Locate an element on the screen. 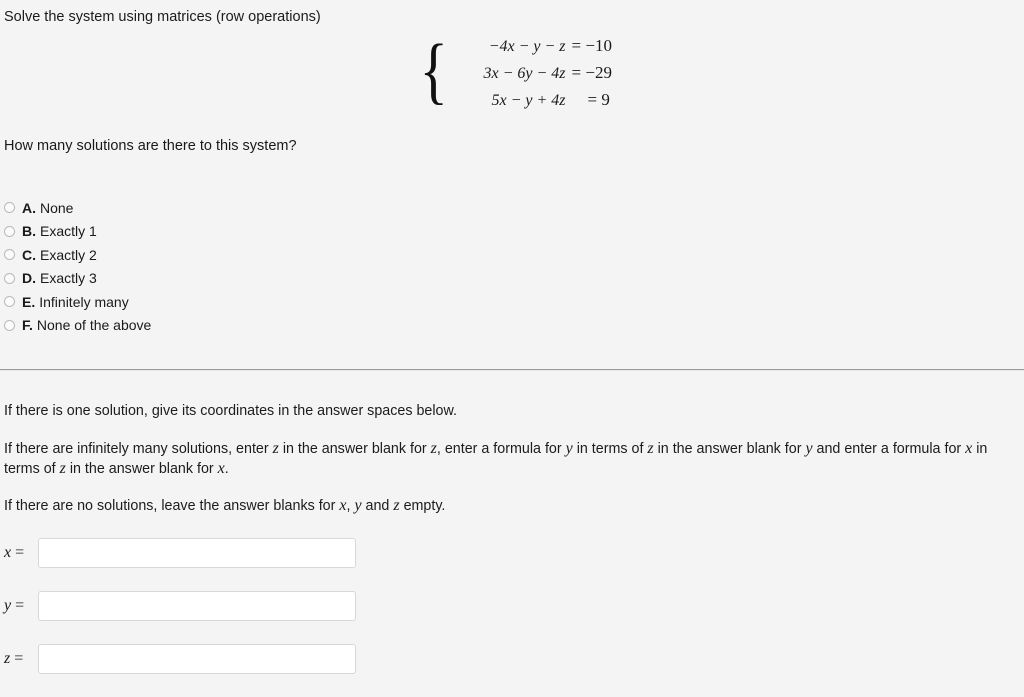  option-c: C. Exactly 2 is located at coordinates (77, 255).